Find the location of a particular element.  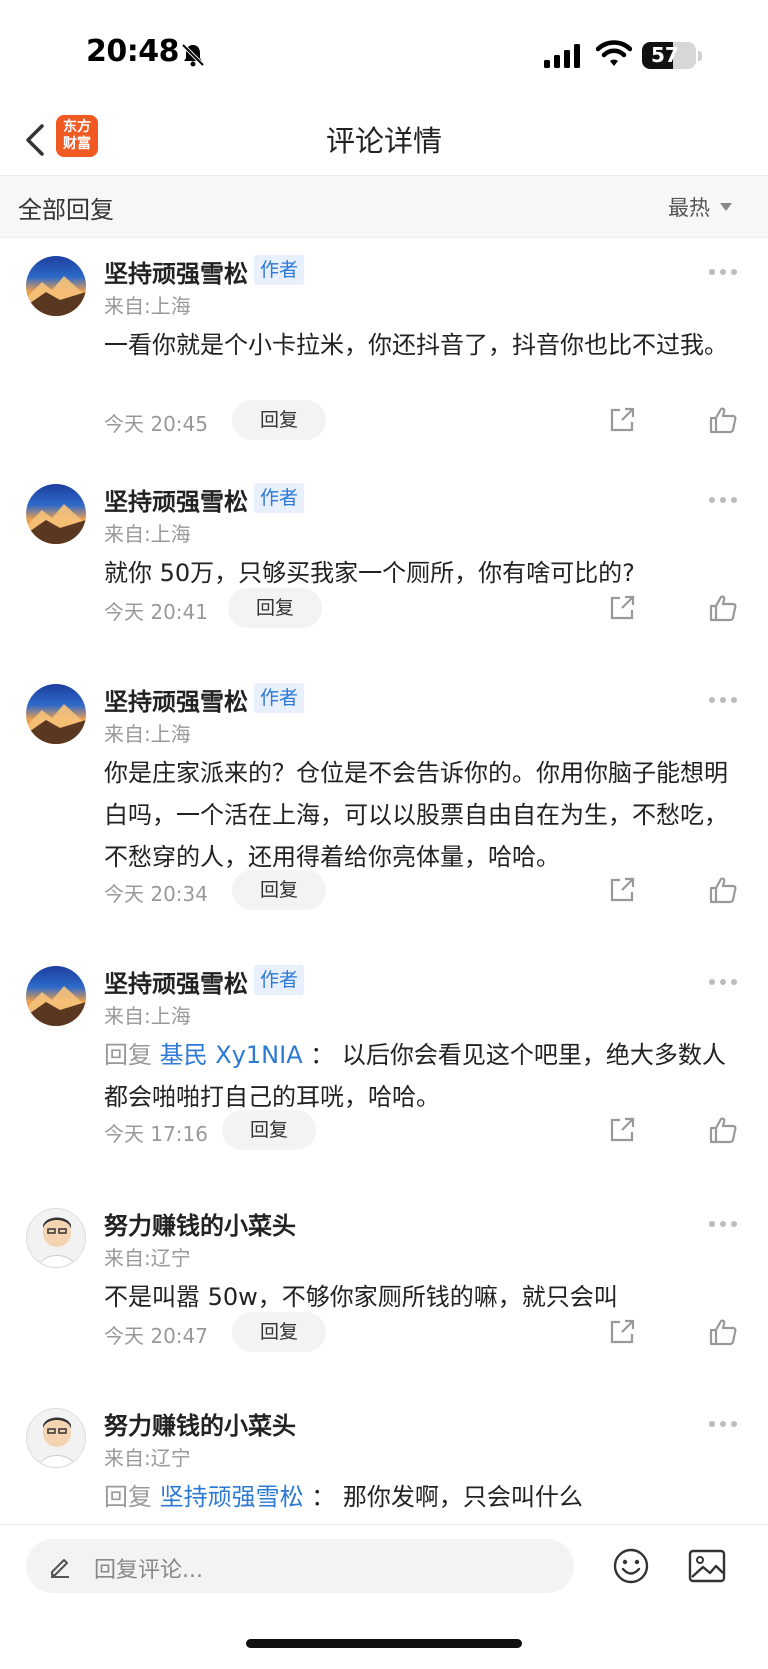

filter-bar: 全部回复 最热 is located at coordinates (384, 207).